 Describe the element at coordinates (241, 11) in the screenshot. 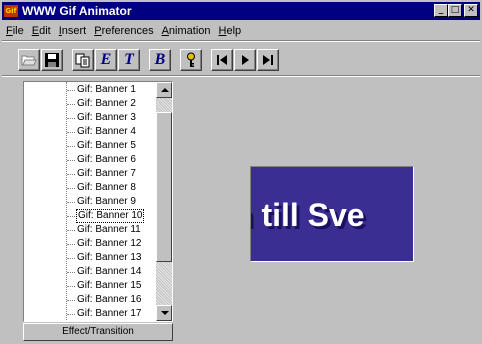

I see `title-bar: Gif WWW Gif Animator _ □ ✕` at that location.